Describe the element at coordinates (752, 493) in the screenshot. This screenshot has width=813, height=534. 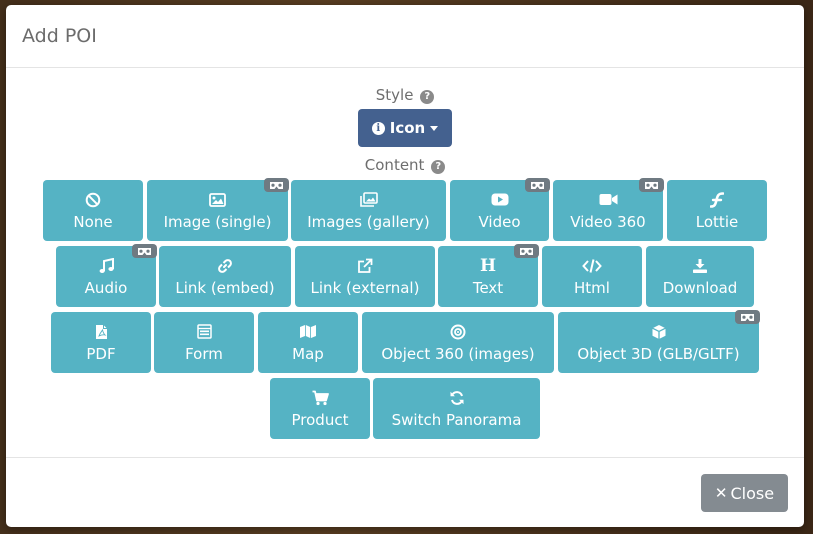
I see `close-button-label: Close` at that location.